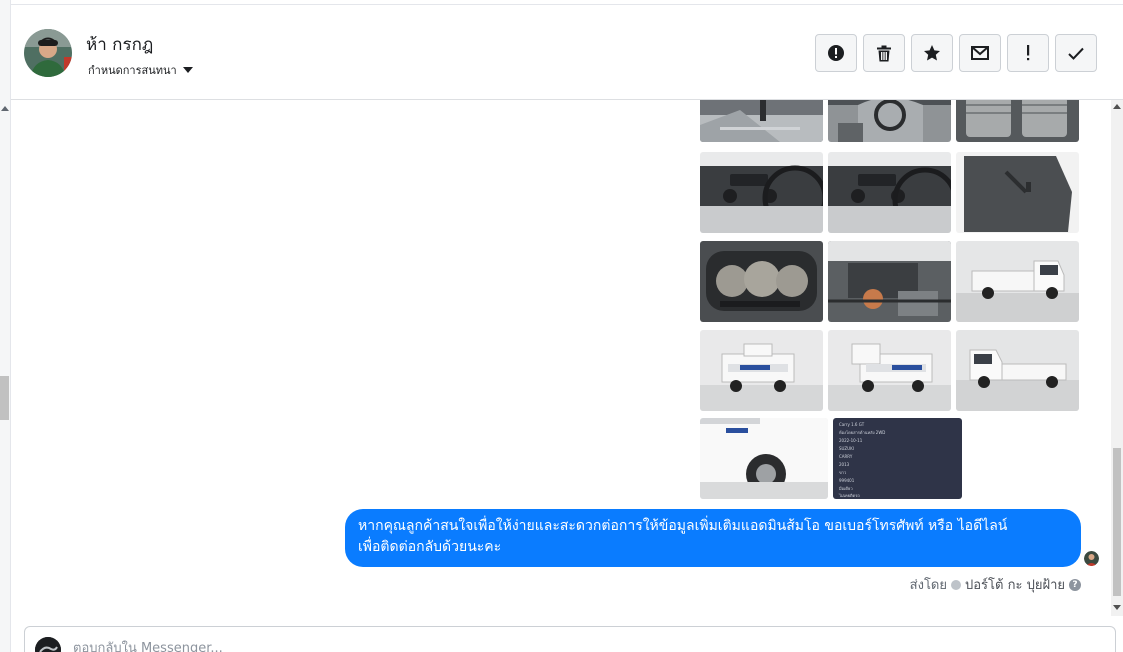 Image resolution: width=1123 pixels, height=652 pixels. I want to click on svg-text: ขาว, so click(842, 472).